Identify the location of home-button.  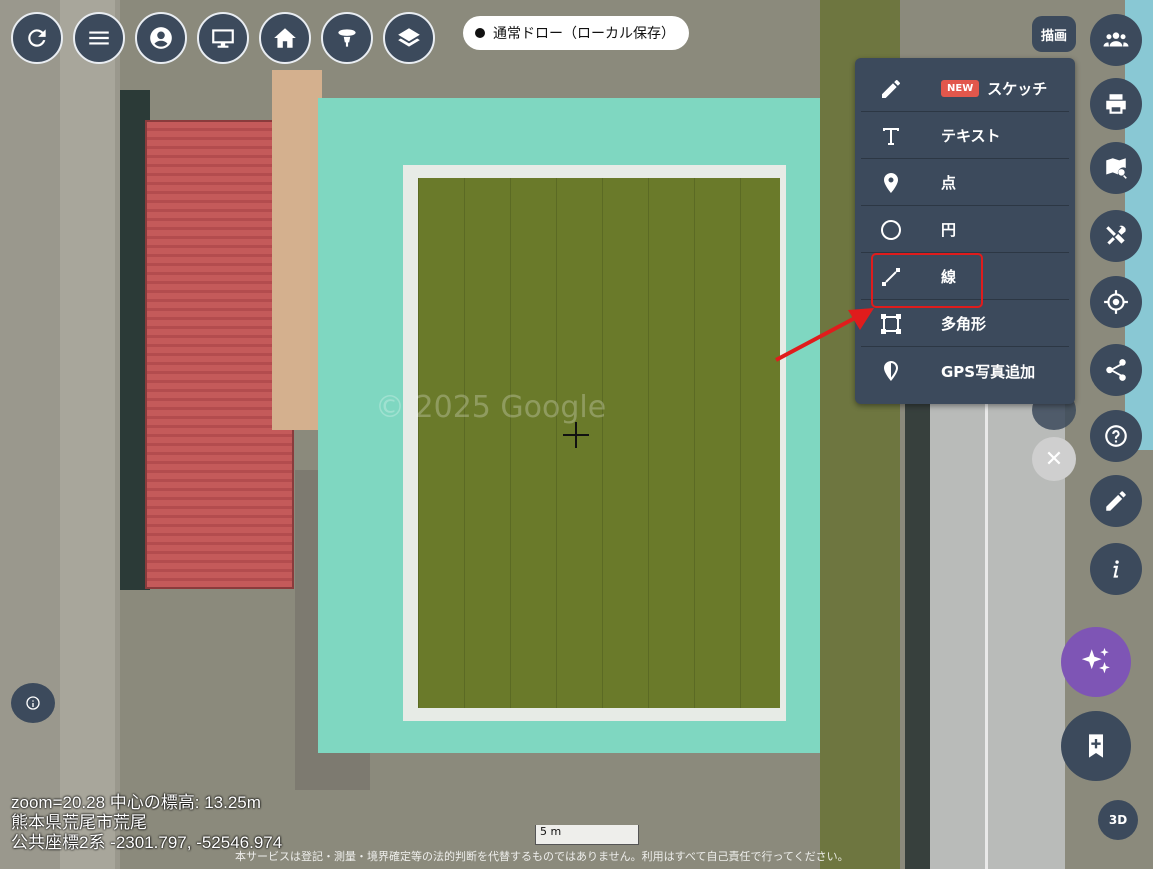
(285, 38).